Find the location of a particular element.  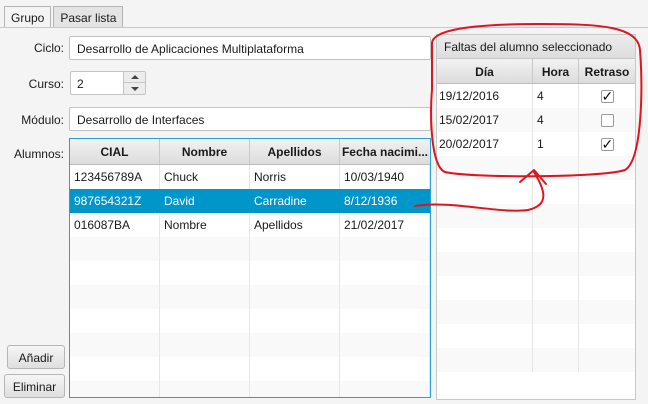

add-button: Añadir is located at coordinates (36, 357).